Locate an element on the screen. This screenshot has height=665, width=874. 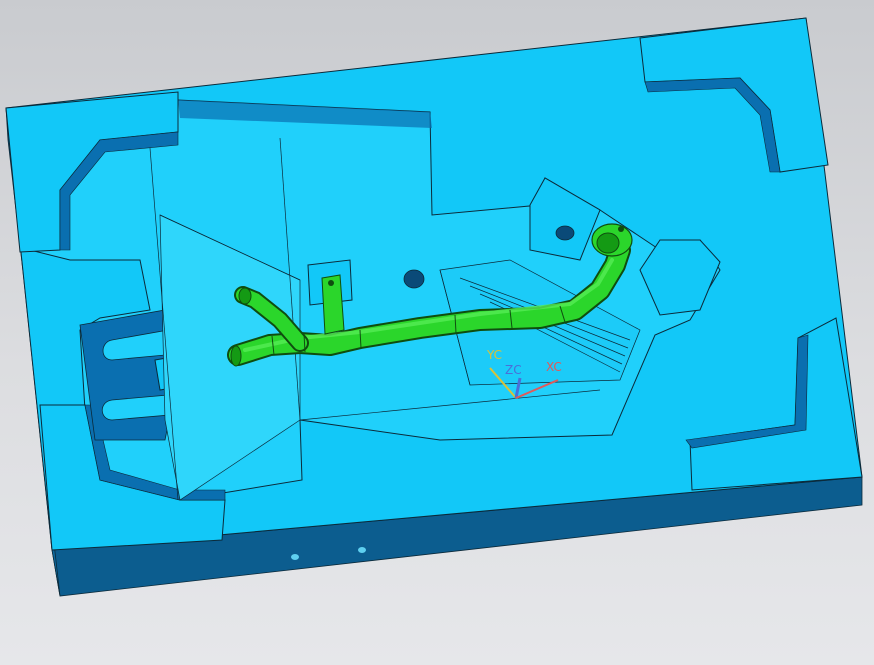
tube-end-left-upper is located at coordinates (245, 296).